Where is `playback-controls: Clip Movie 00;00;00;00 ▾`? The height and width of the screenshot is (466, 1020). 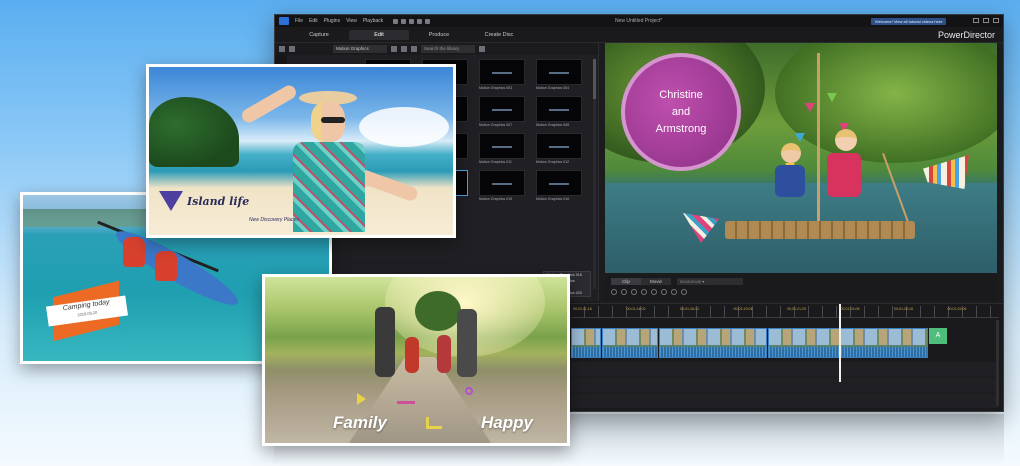
playback-controls: Clip Movie 00;00;00;00 ▾ is located at coordinates (801, 288).